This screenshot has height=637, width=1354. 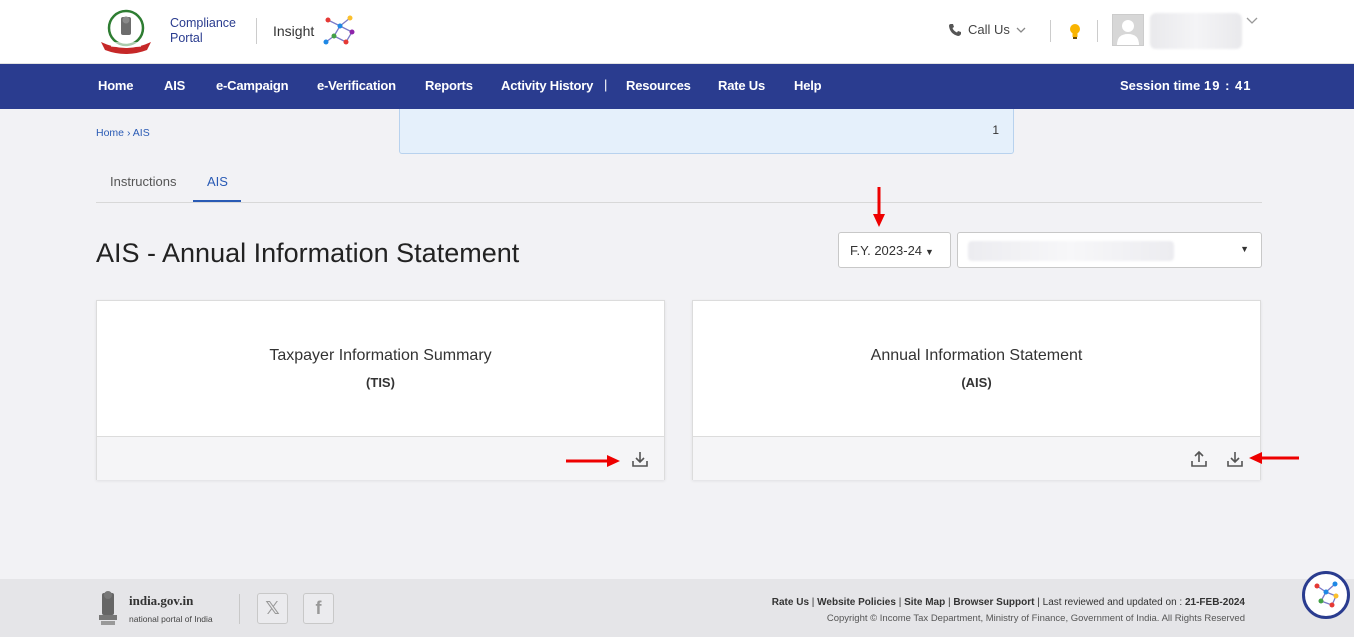 I want to click on footer-link-rate-us: Rate Us, so click(x=790, y=602).